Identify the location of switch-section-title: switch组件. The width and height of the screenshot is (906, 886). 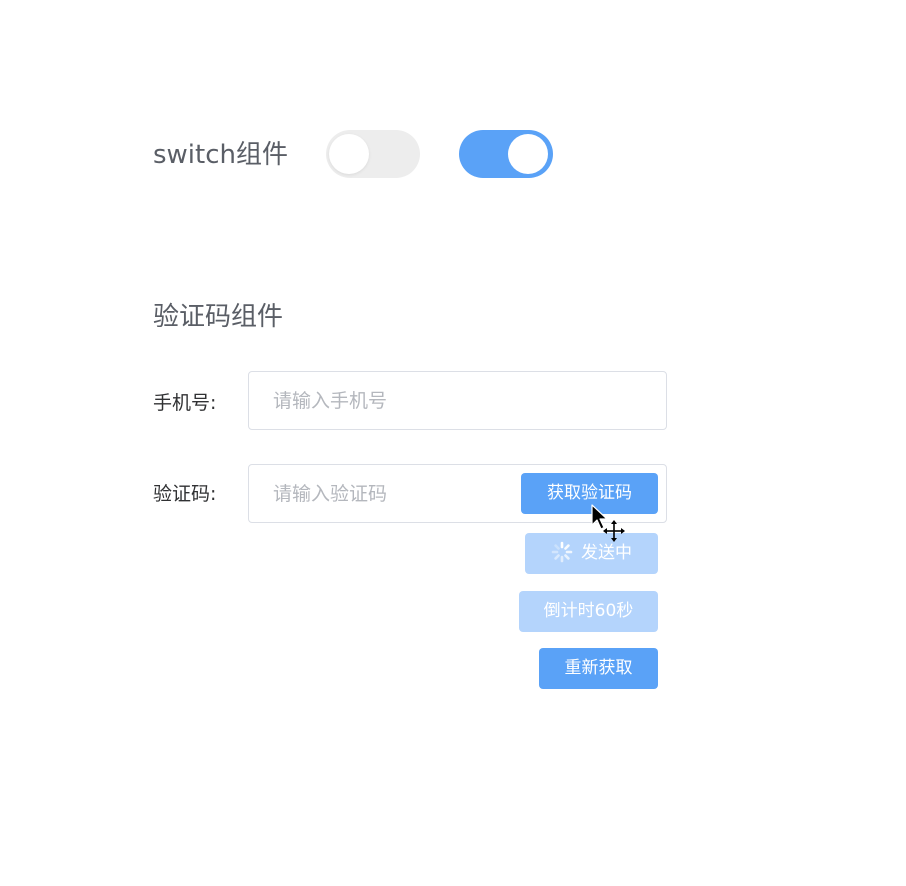
(221, 155).